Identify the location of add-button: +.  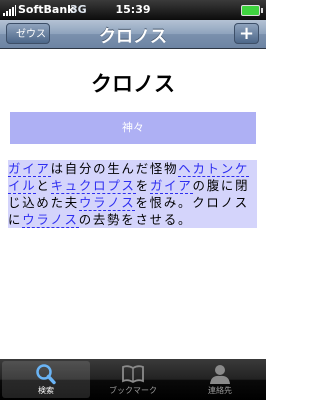
(246, 33).